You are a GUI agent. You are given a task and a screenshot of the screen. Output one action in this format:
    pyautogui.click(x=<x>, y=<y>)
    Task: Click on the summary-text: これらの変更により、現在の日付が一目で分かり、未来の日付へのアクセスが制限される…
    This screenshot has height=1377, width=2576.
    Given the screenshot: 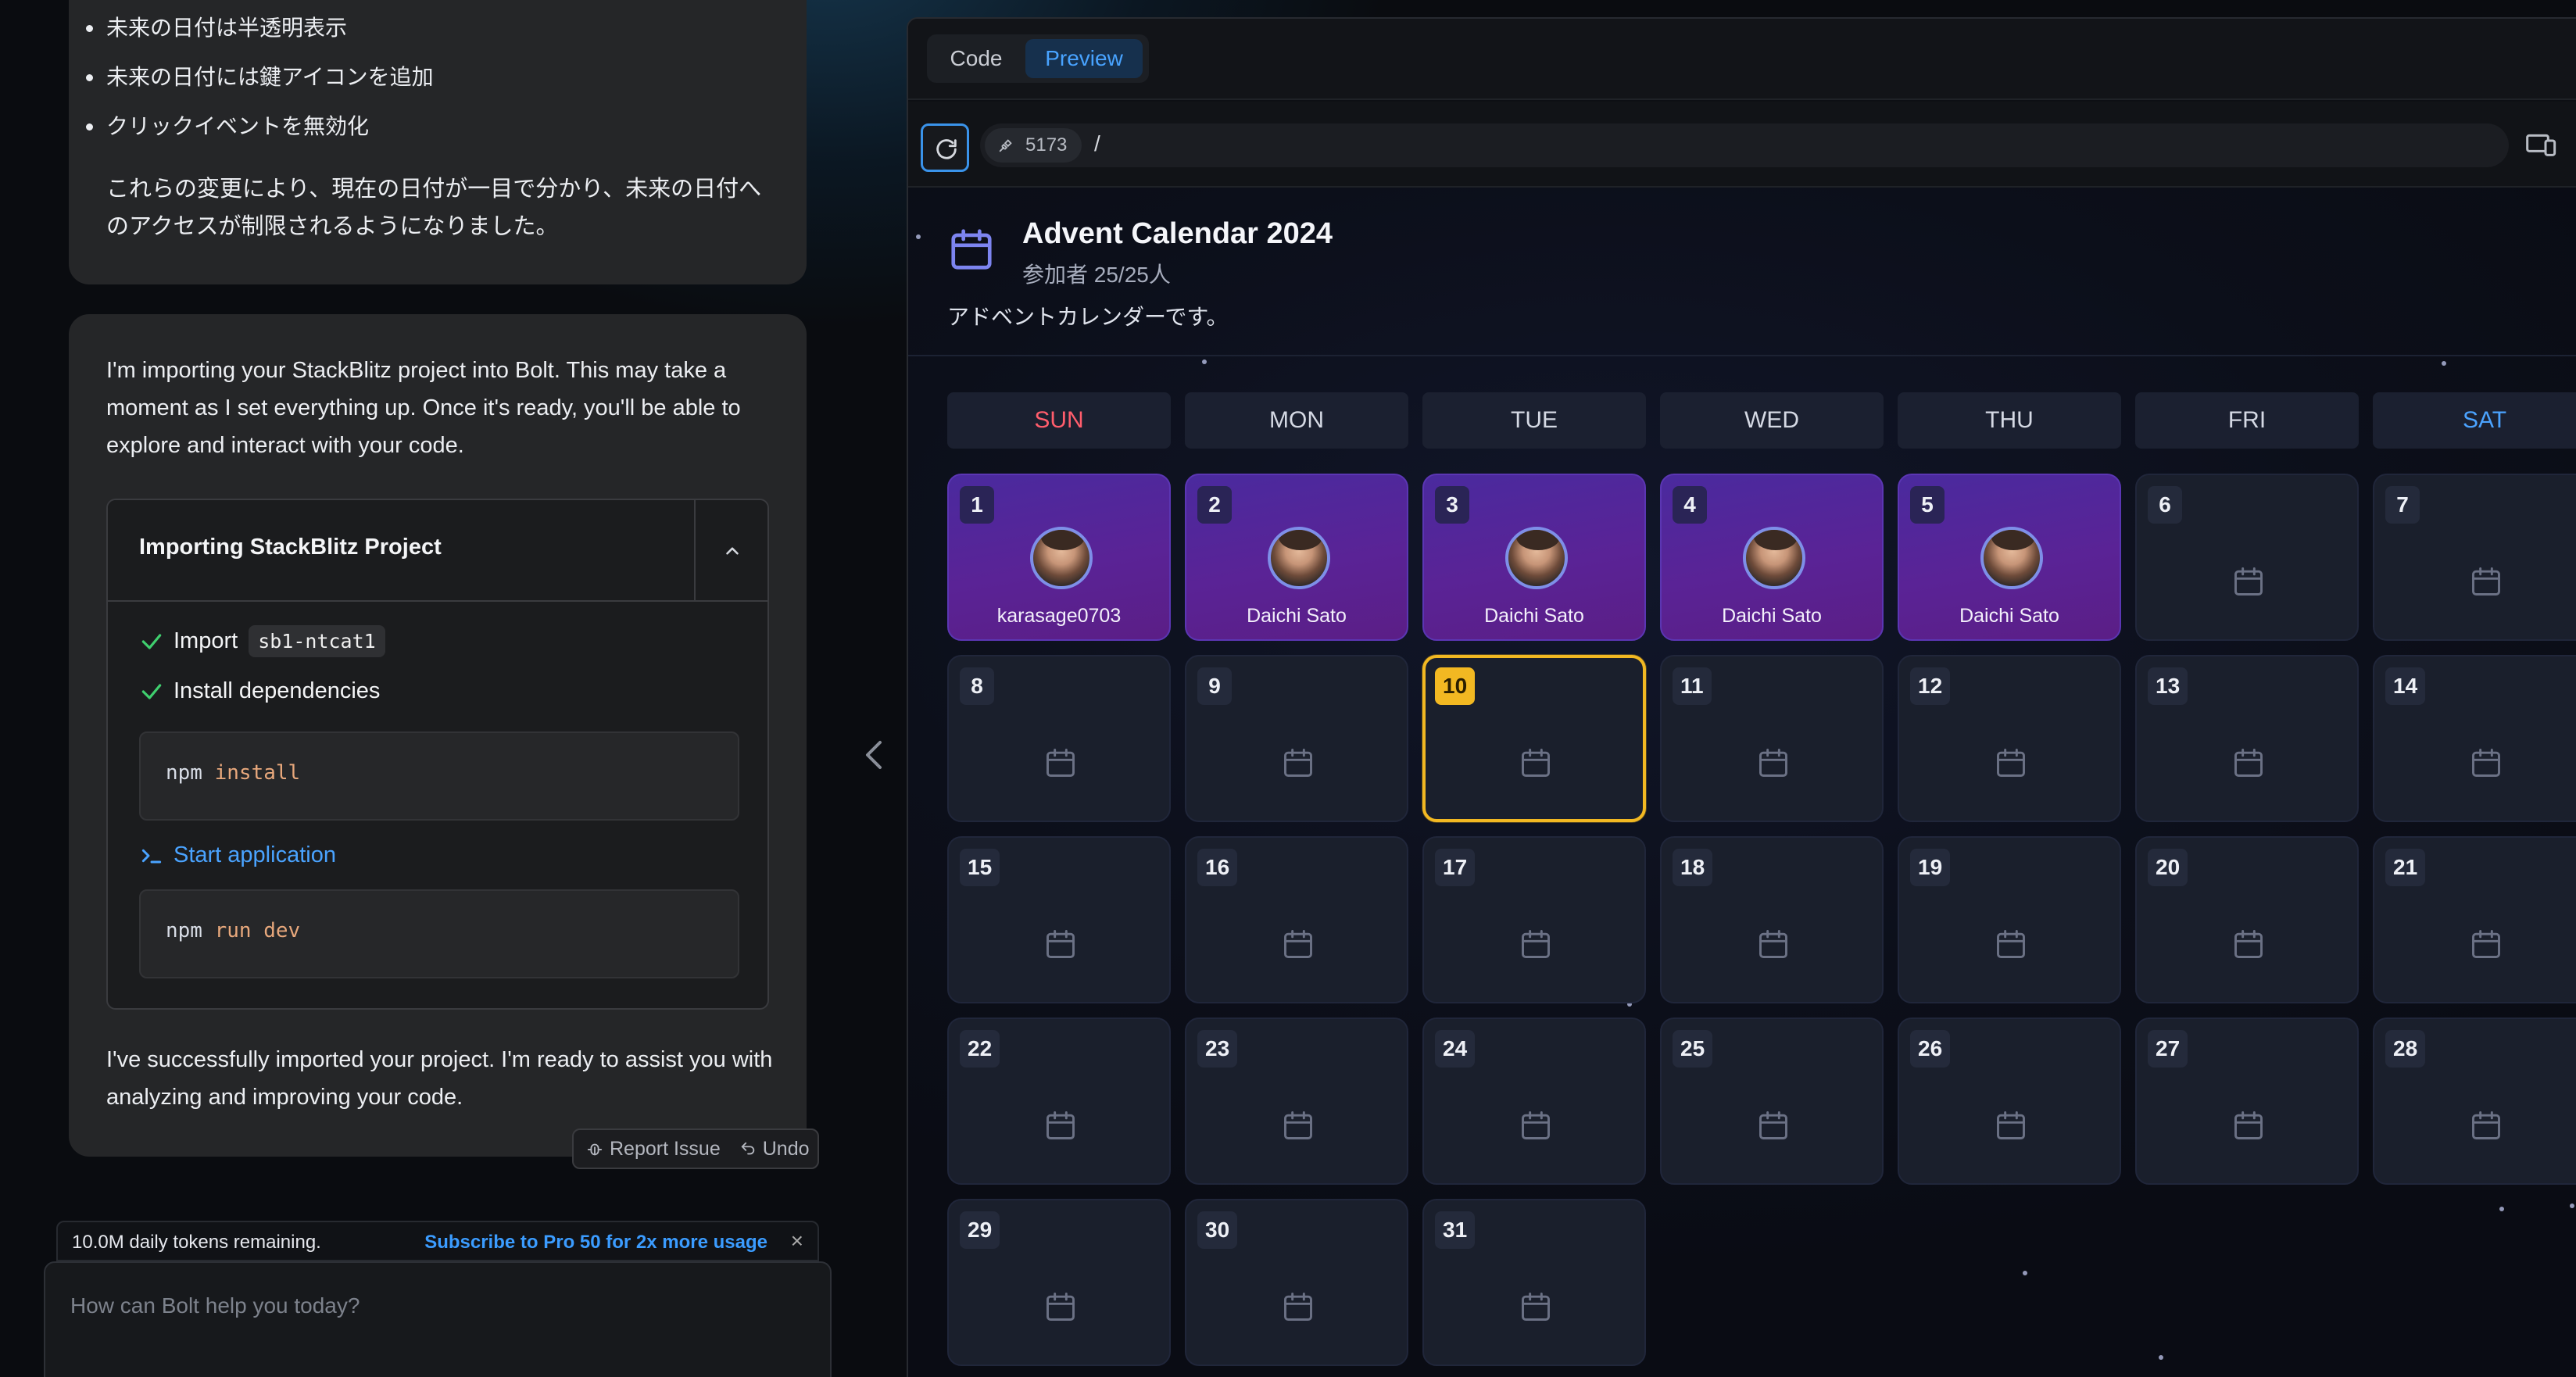 What is the action you would take?
    pyautogui.click(x=434, y=208)
    